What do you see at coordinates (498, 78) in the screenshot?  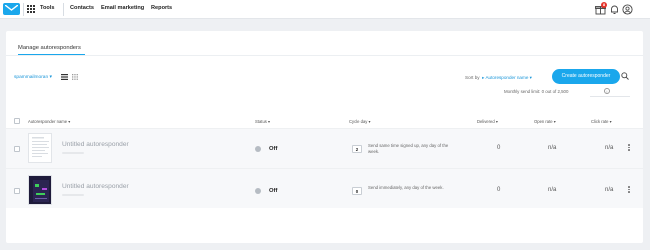 I see `sort-by-dropdown: Sort by ▸ Autoresponder name ▾` at bounding box center [498, 78].